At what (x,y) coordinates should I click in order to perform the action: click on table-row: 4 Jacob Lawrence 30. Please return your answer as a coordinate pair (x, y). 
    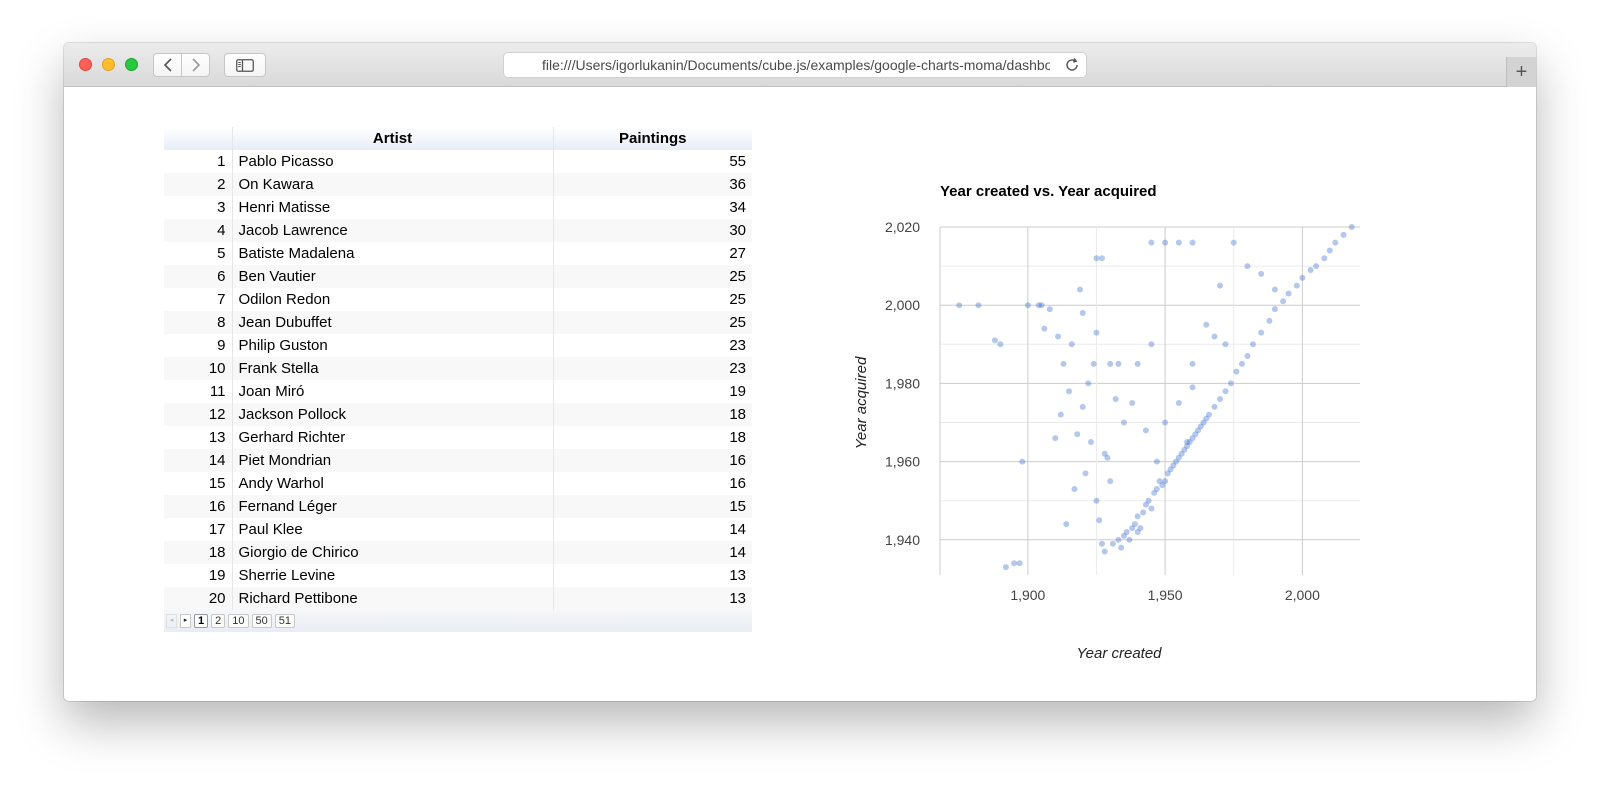
    Looking at the image, I should click on (458, 230).